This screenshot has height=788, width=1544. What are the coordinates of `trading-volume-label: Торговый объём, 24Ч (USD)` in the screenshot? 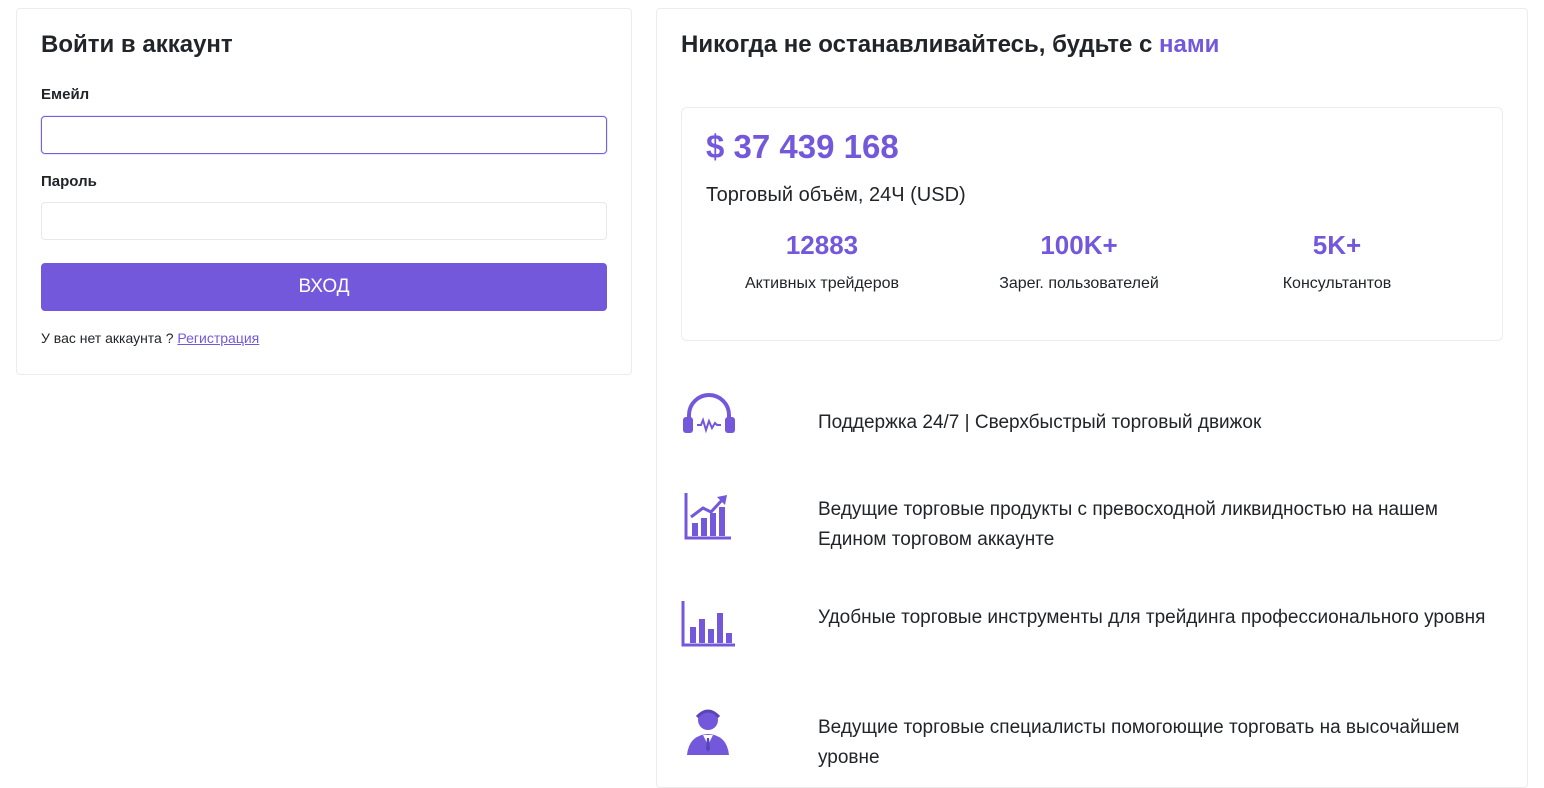 It's located at (836, 195).